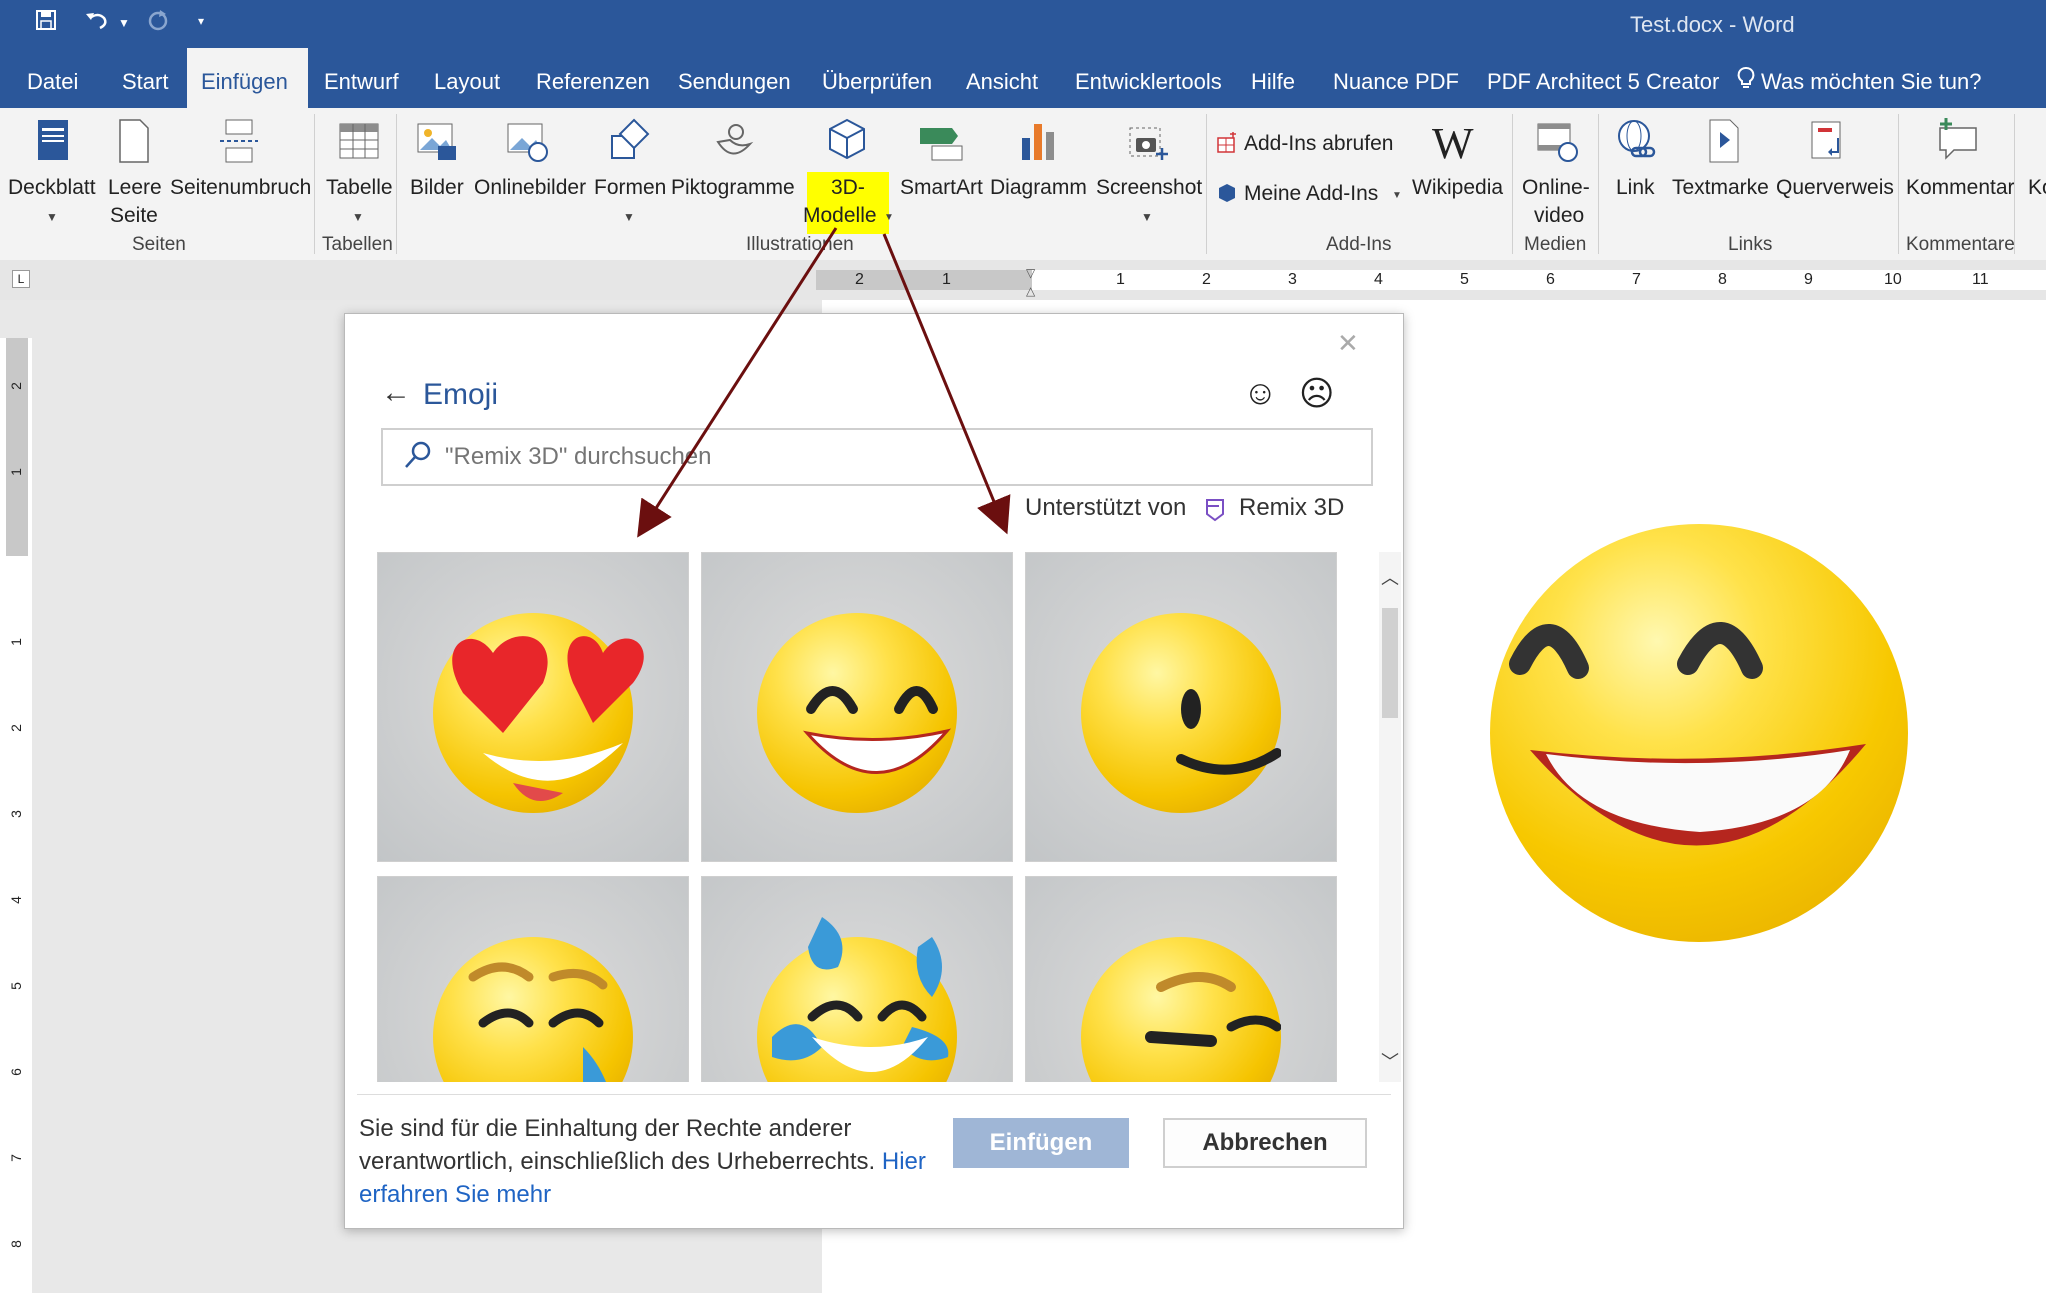 The image size is (2046, 1293). I want to click on tab-nuance-pdf: Nuance PDF, so click(1396, 78).